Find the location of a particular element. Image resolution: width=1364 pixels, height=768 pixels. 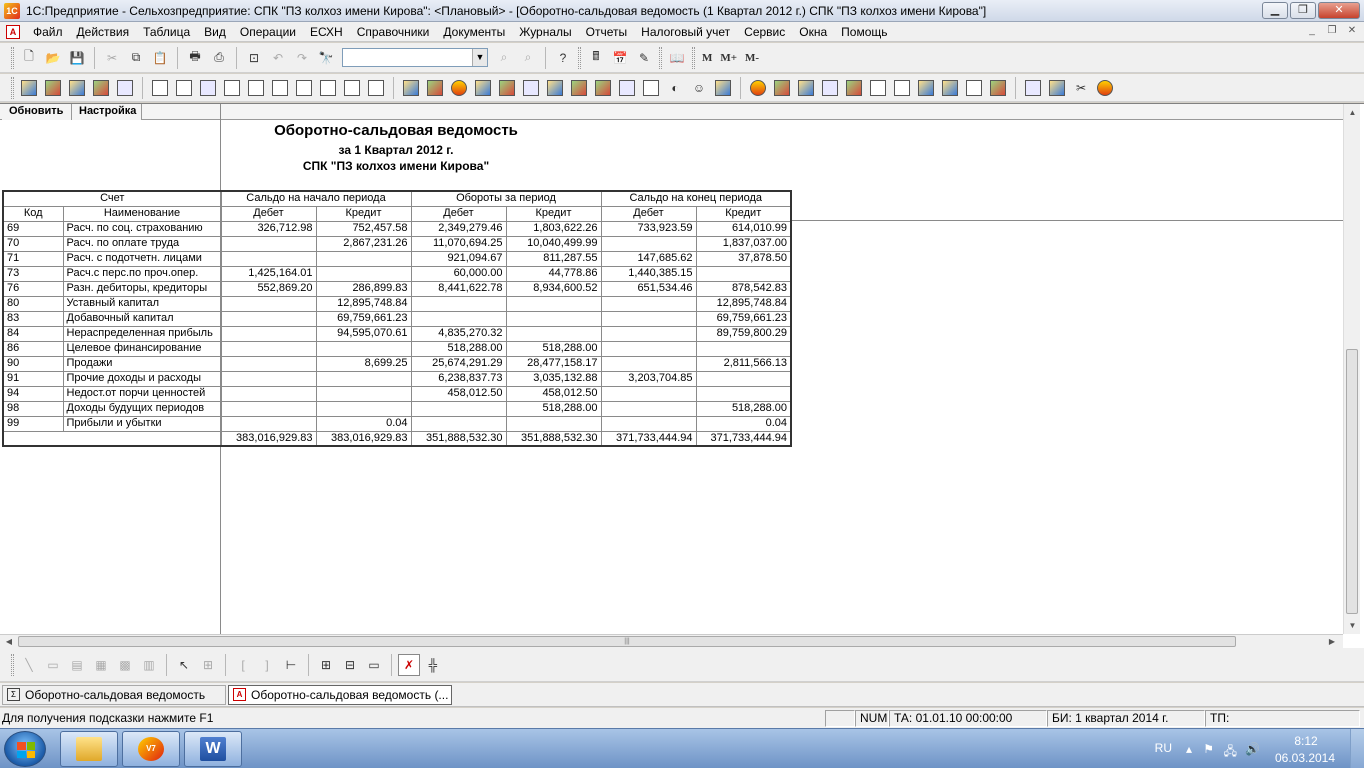

turnover-credit: 3,035,132.88 is located at coordinates (553, 378).